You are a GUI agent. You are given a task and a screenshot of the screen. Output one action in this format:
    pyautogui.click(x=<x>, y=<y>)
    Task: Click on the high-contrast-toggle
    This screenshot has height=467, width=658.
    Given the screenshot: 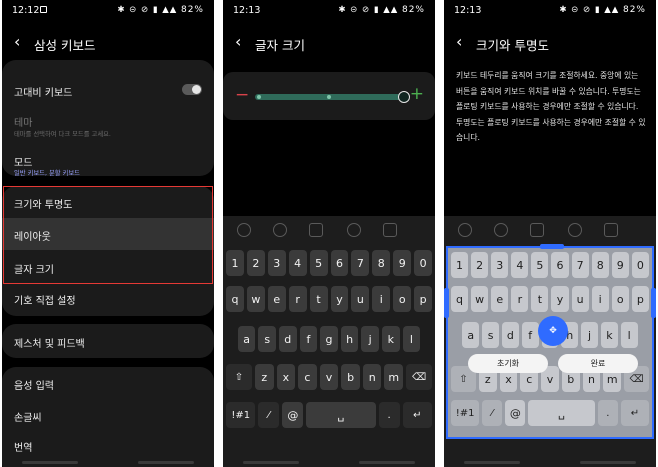 What is the action you would take?
    pyautogui.click(x=192, y=89)
    